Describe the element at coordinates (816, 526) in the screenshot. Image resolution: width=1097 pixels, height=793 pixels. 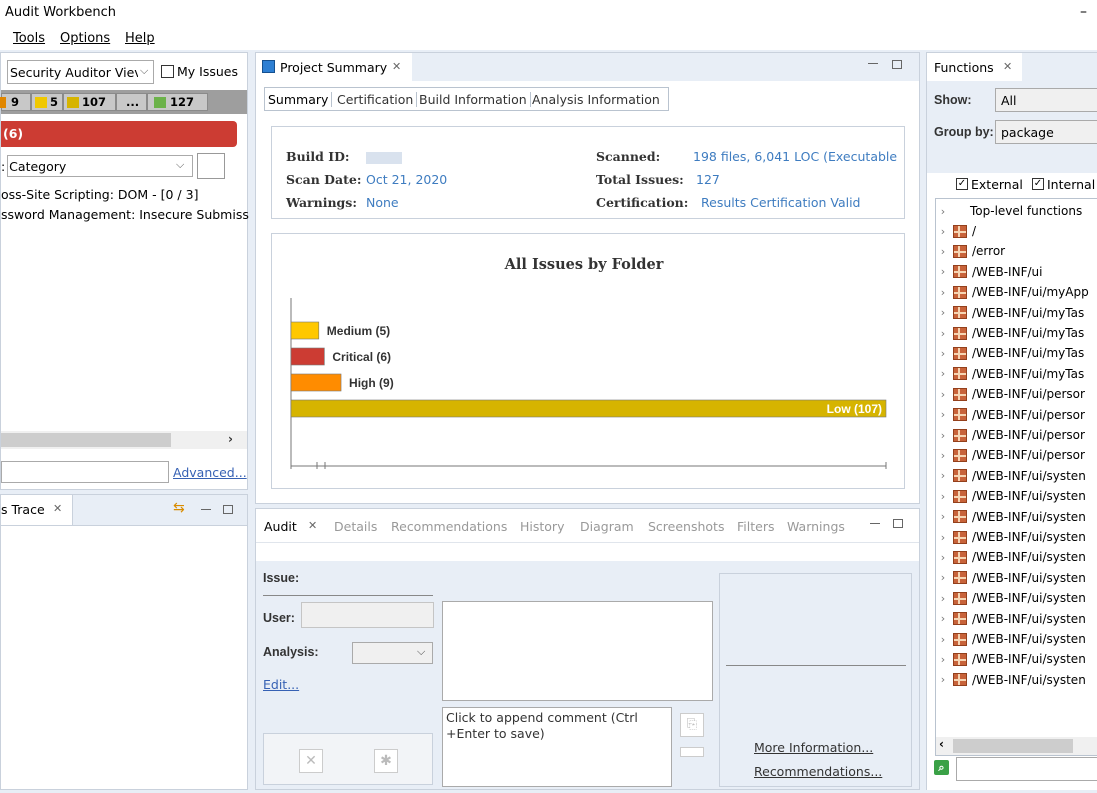
I see `tab-warnings: Warnings` at that location.